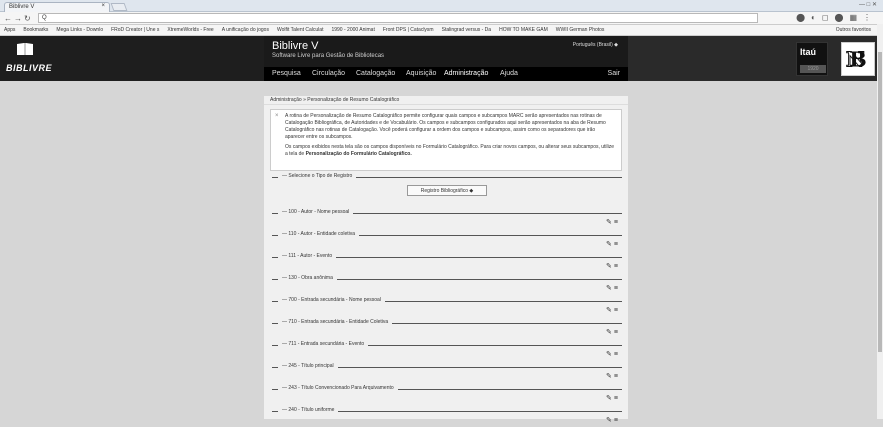  Describe the element at coordinates (836, 17) in the screenshot. I see `extension-icons: ⬤◐◻⬤▦⋮` at that location.